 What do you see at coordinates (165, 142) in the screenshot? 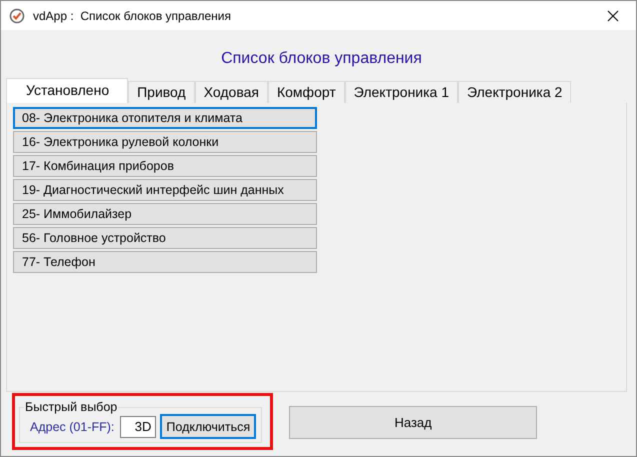
I see `module-item: 16- Электроника рулевой колонки` at bounding box center [165, 142].